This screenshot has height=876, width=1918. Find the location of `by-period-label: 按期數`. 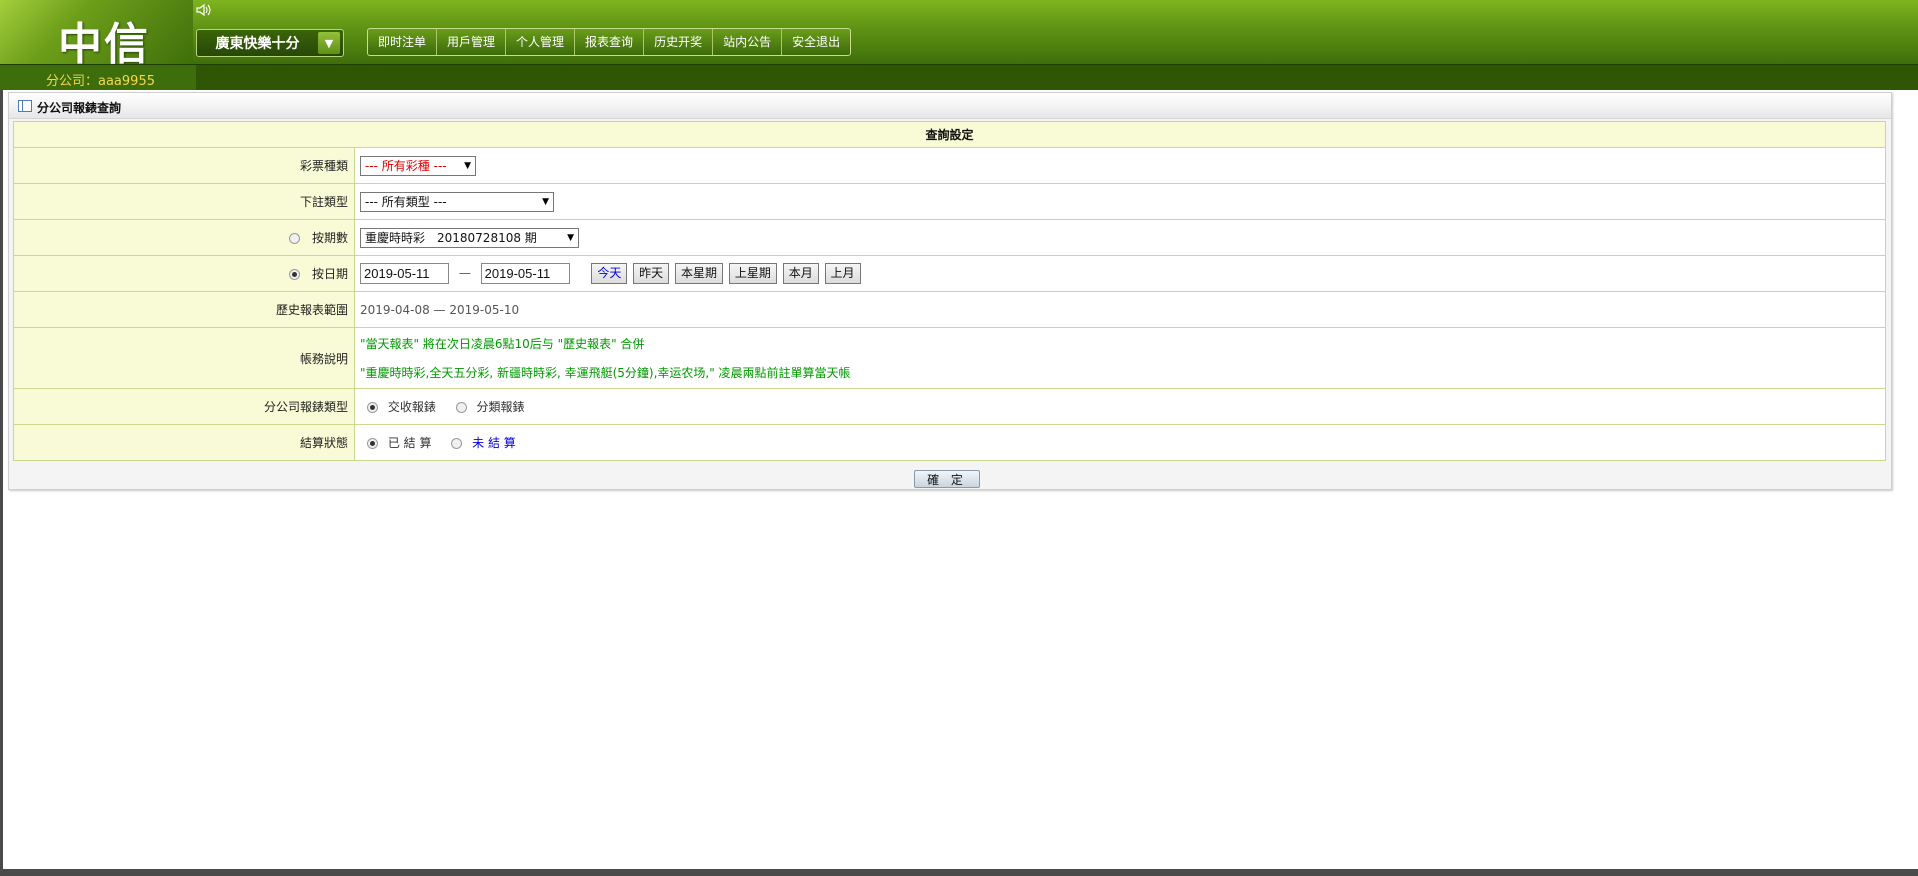

by-period-label: 按期數 is located at coordinates (329, 238).